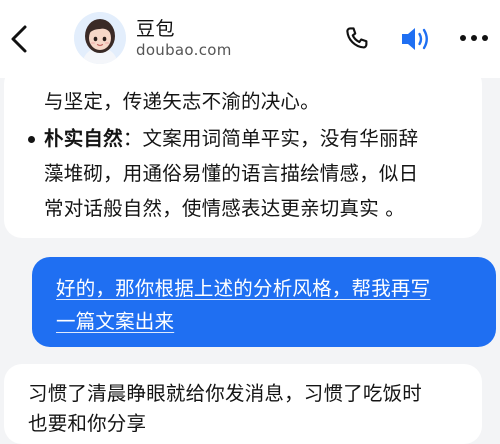  I want to click on speaker-icon, so click(415, 39).